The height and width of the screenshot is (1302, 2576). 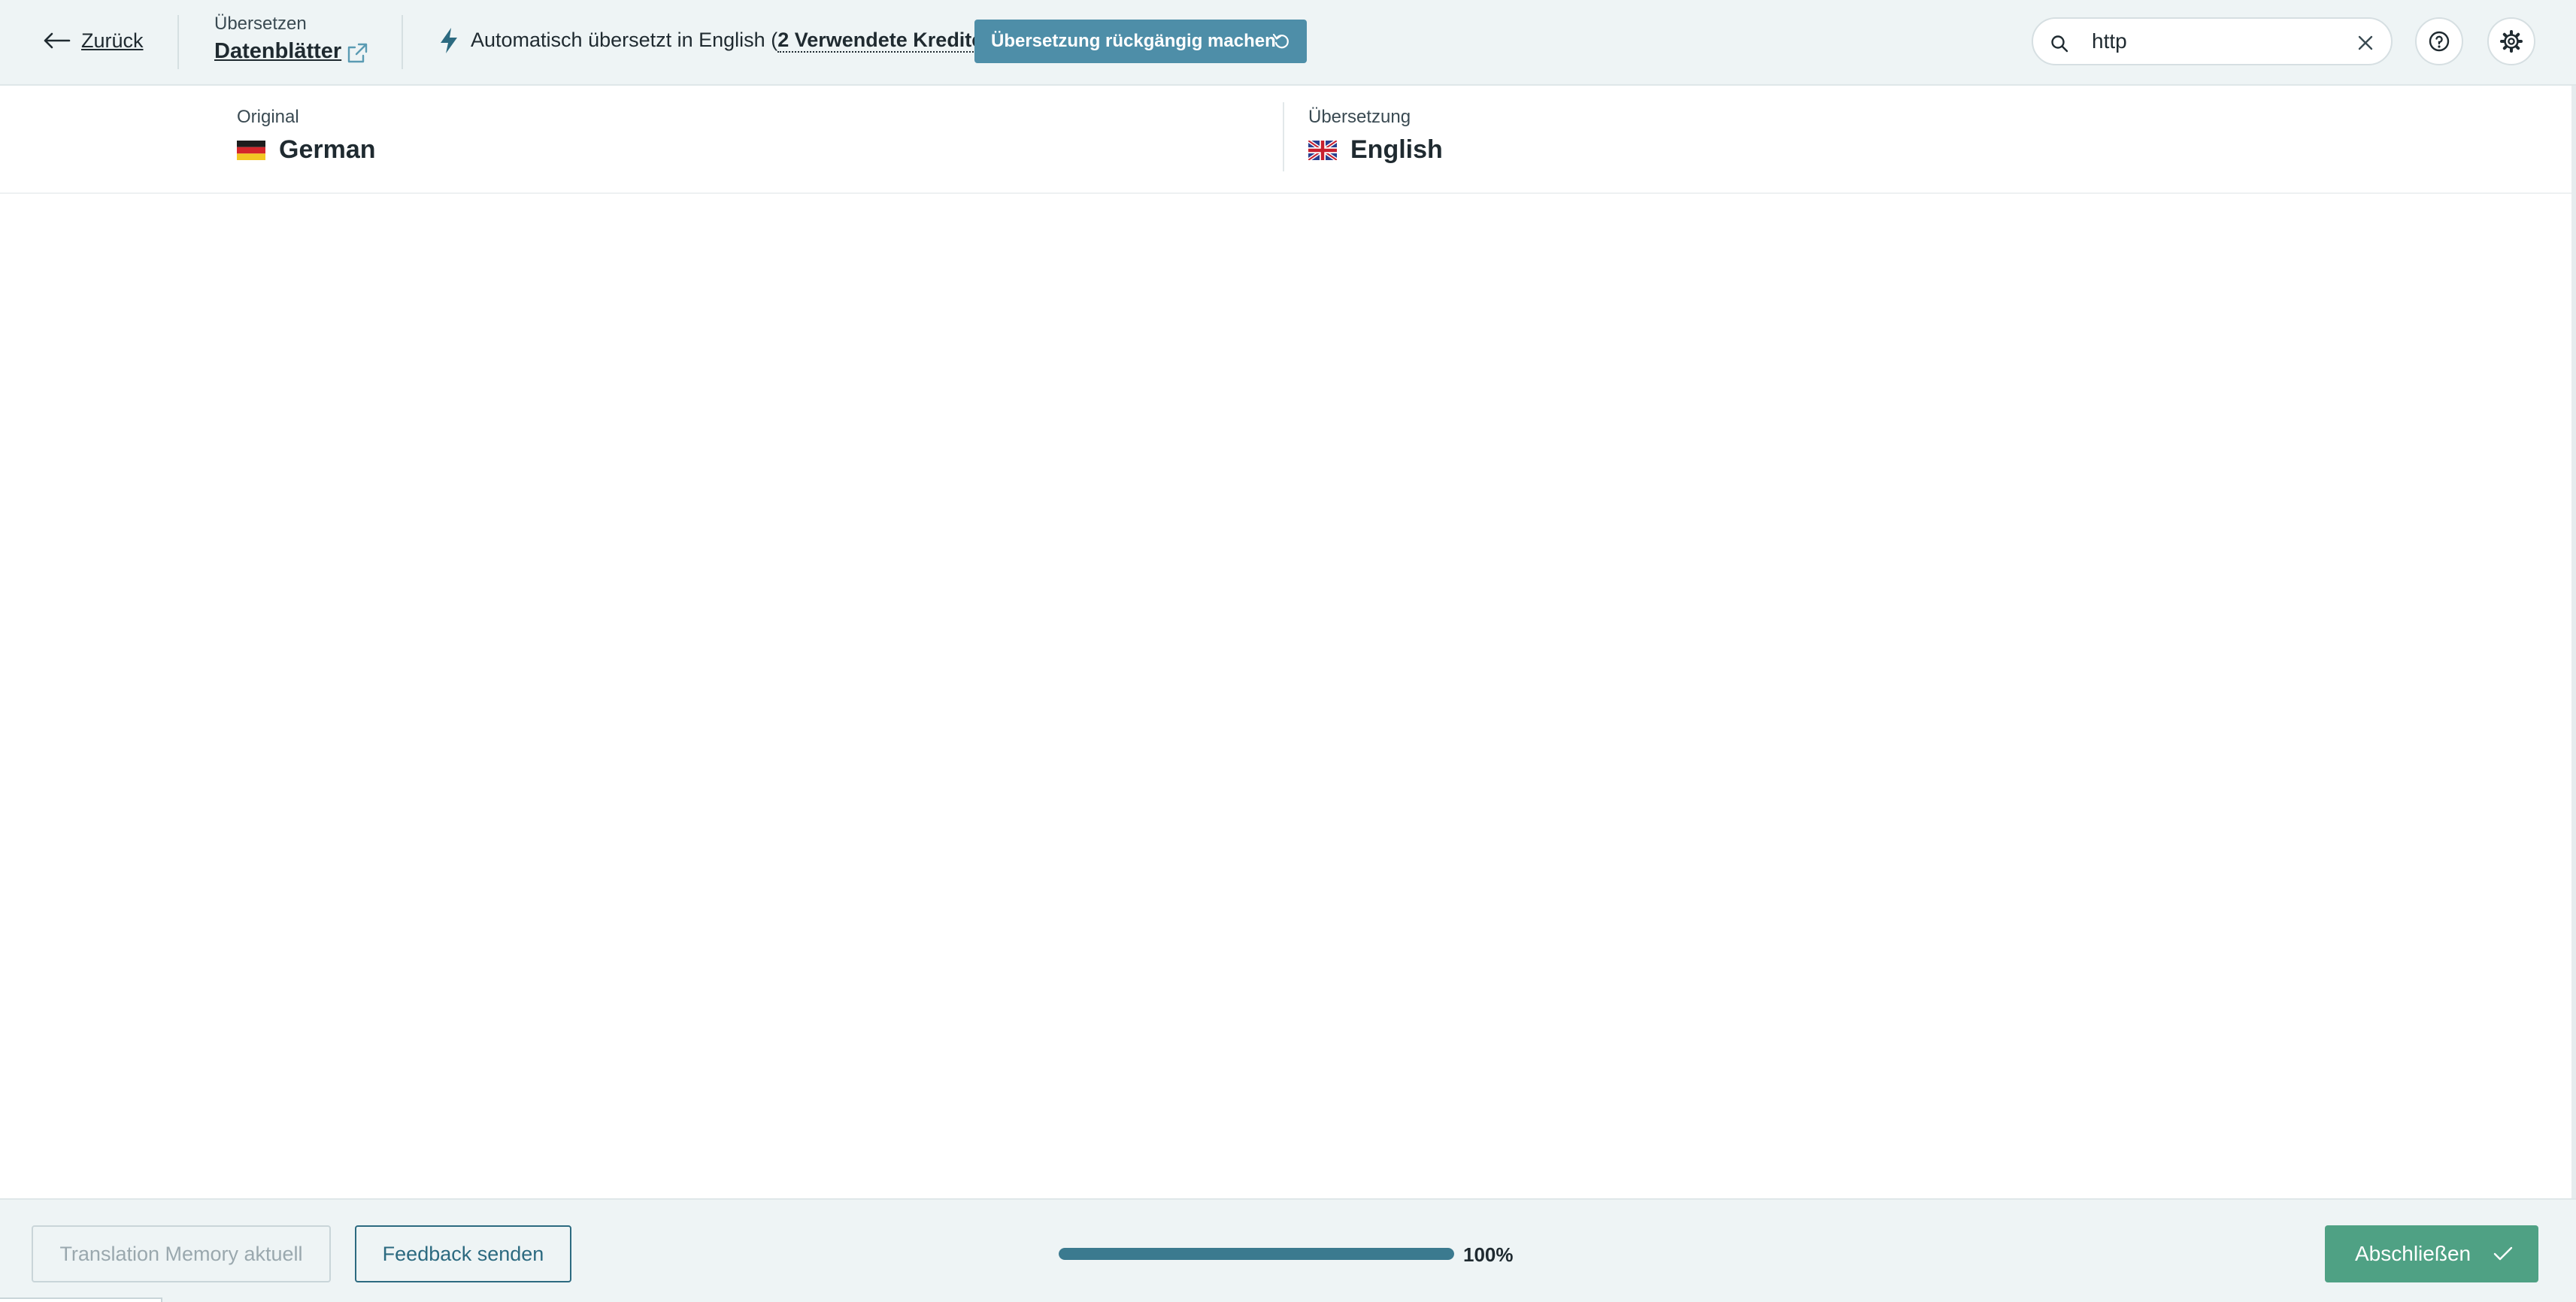 I want to click on progress-bar, so click(x=1256, y=1254).